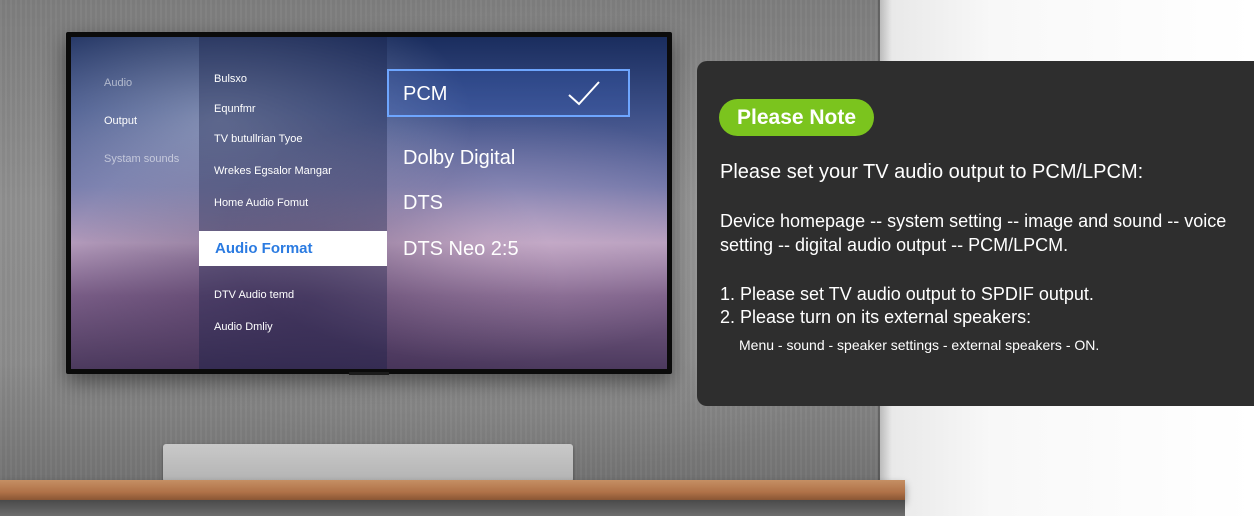 Image resolution: width=1254 pixels, height=516 pixels. Describe the element at coordinates (452, 490) in the screenshot. I see `wooden-shelf` at that location.